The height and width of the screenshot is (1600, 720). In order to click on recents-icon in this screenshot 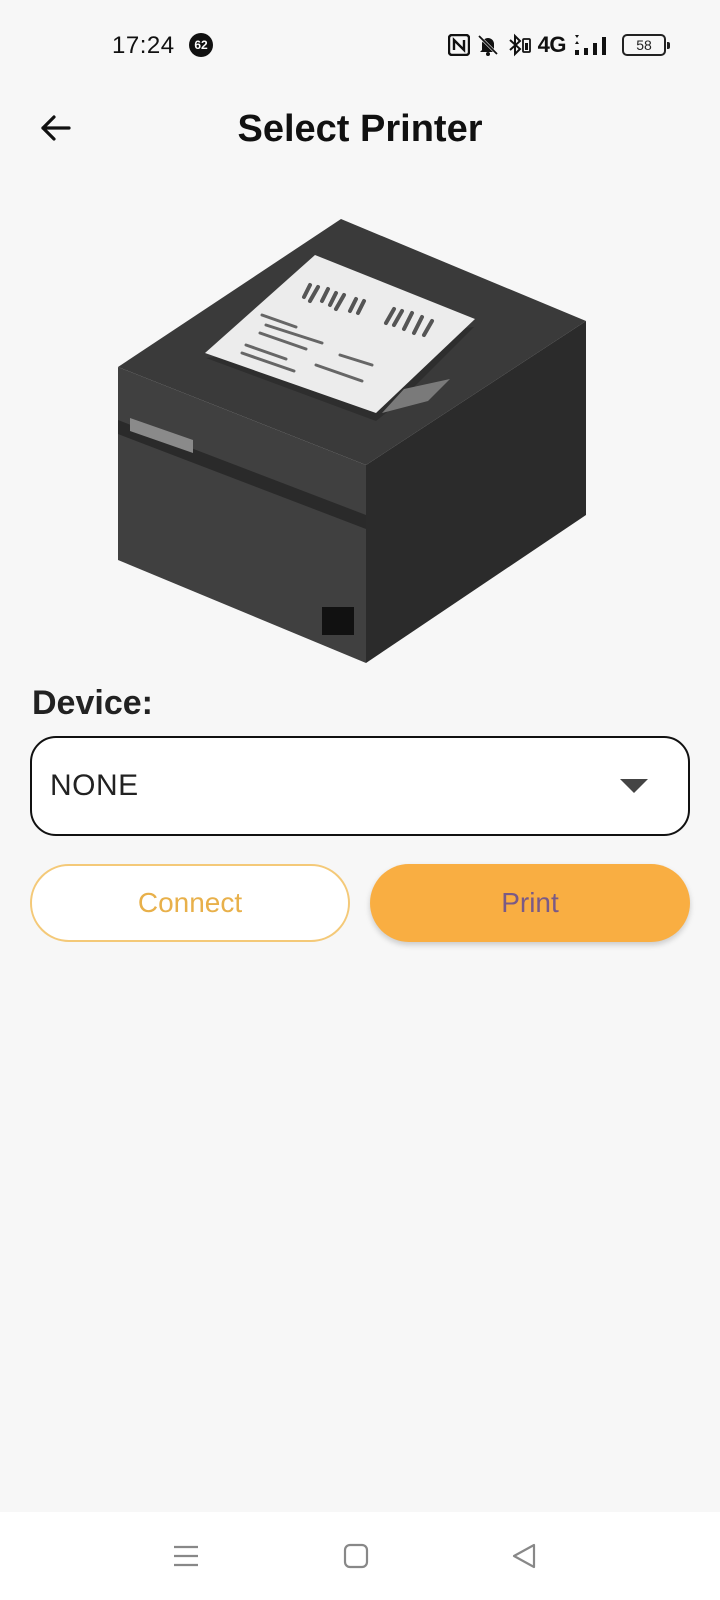, I will do `click(186, 1556)`.